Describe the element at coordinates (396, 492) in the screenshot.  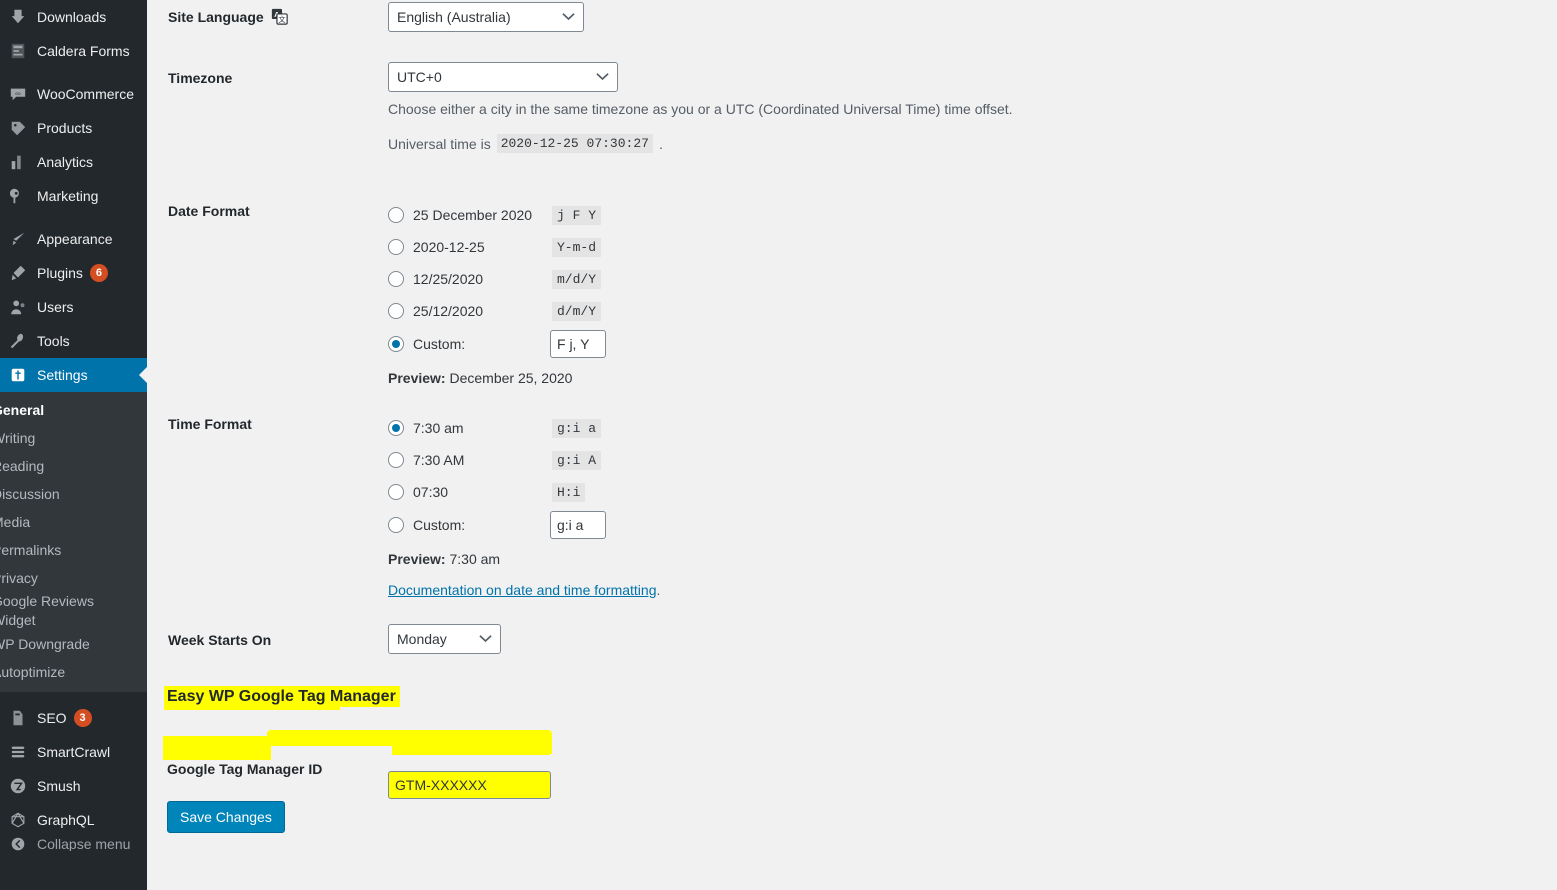
I see `radio-time-H-i` at that location.